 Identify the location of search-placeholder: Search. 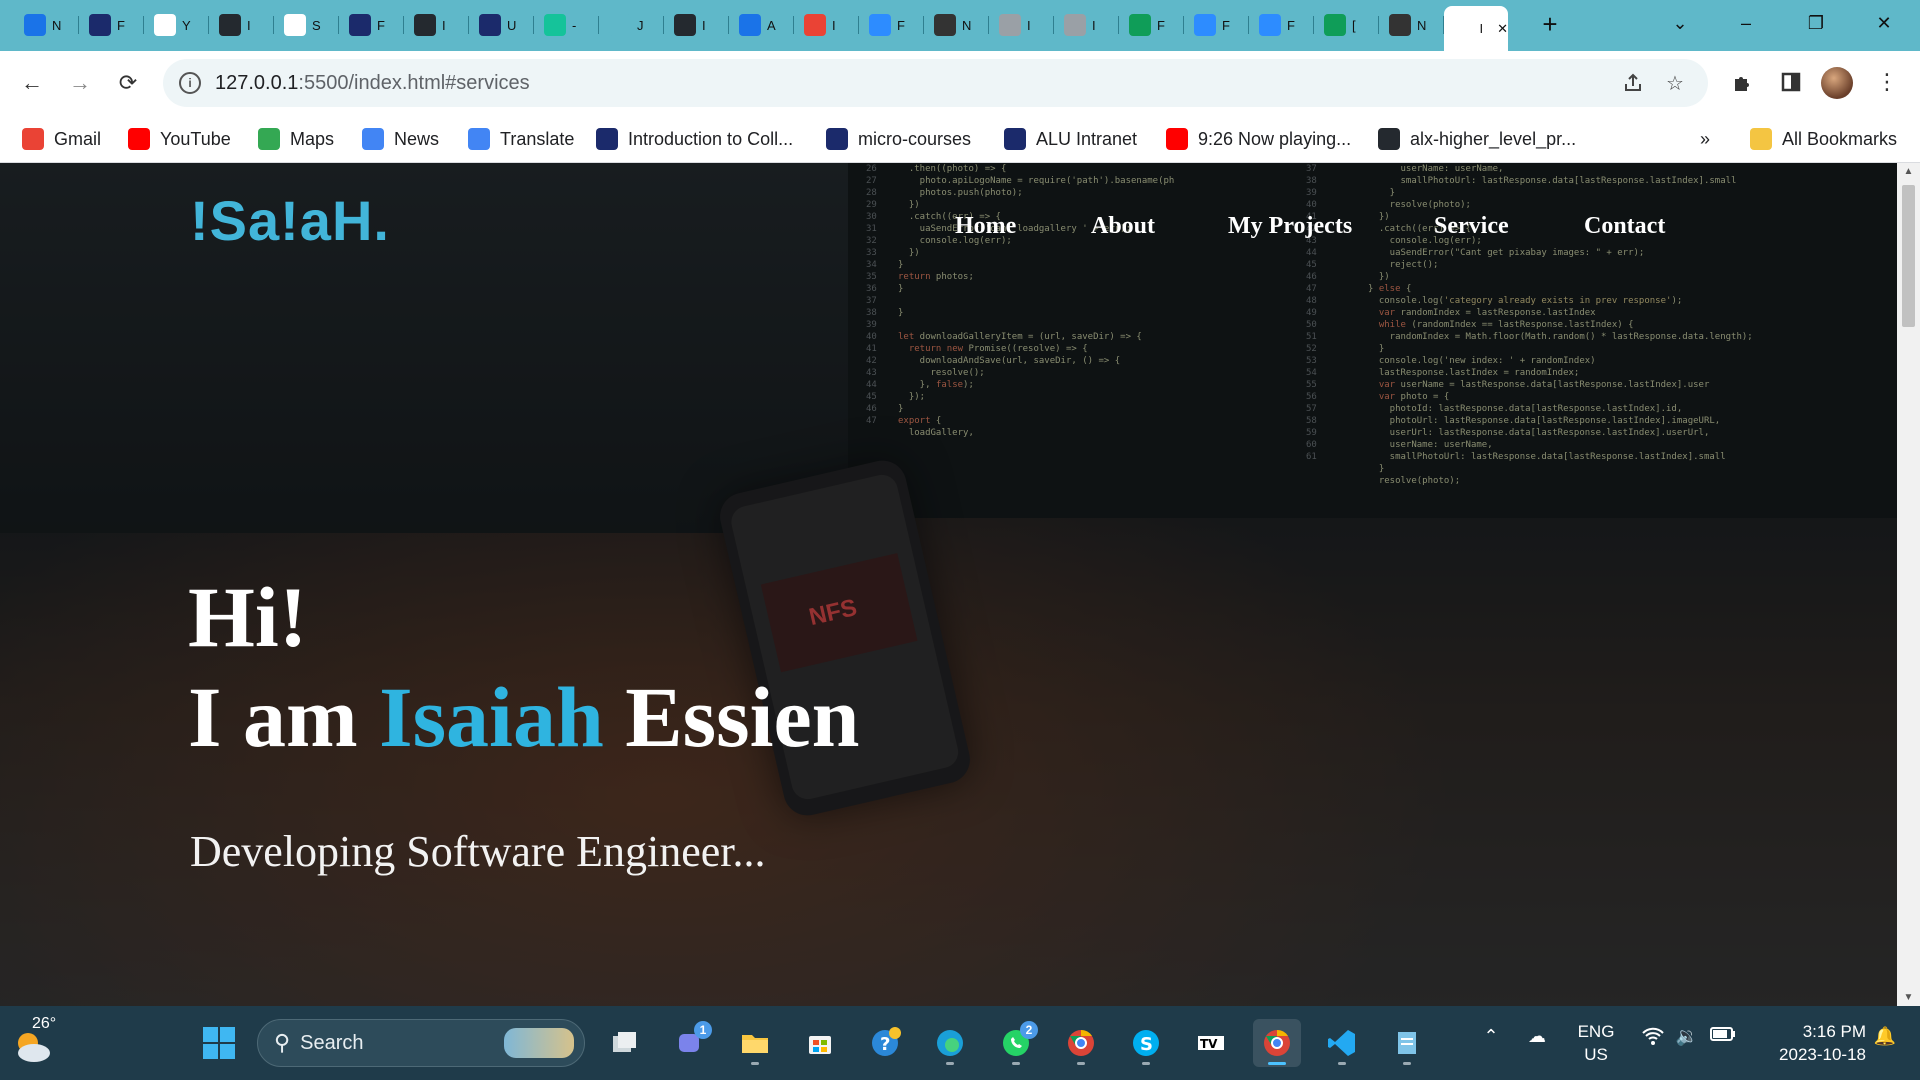
(332, 1042).